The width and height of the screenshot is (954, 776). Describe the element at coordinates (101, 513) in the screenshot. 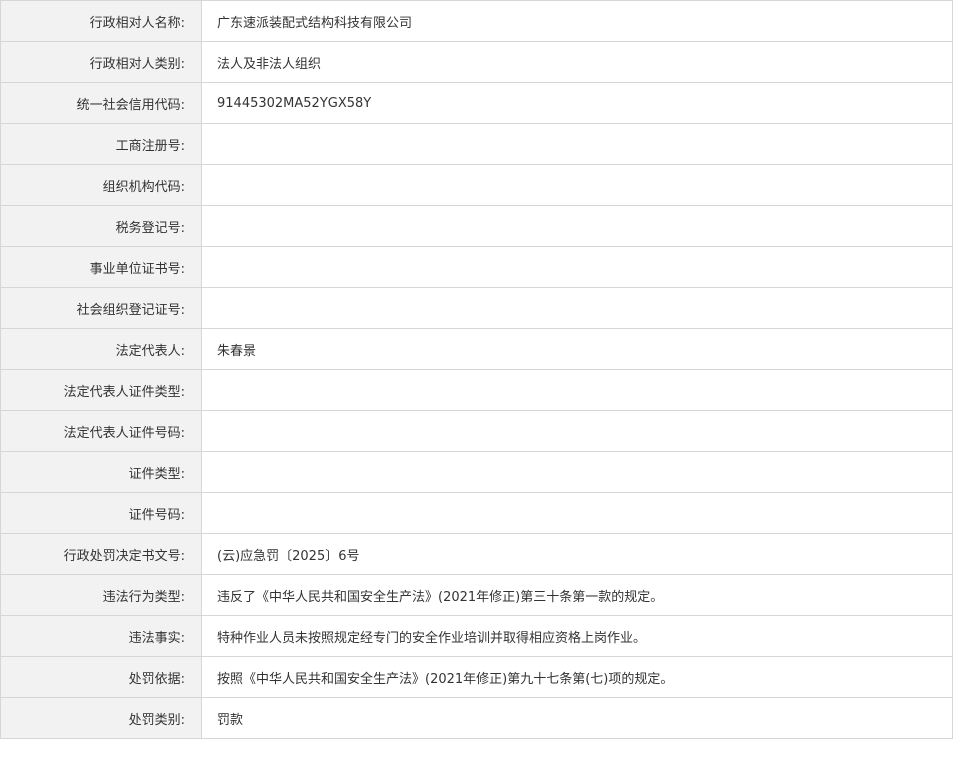

I see `field-label: 证件号码:` at that location.